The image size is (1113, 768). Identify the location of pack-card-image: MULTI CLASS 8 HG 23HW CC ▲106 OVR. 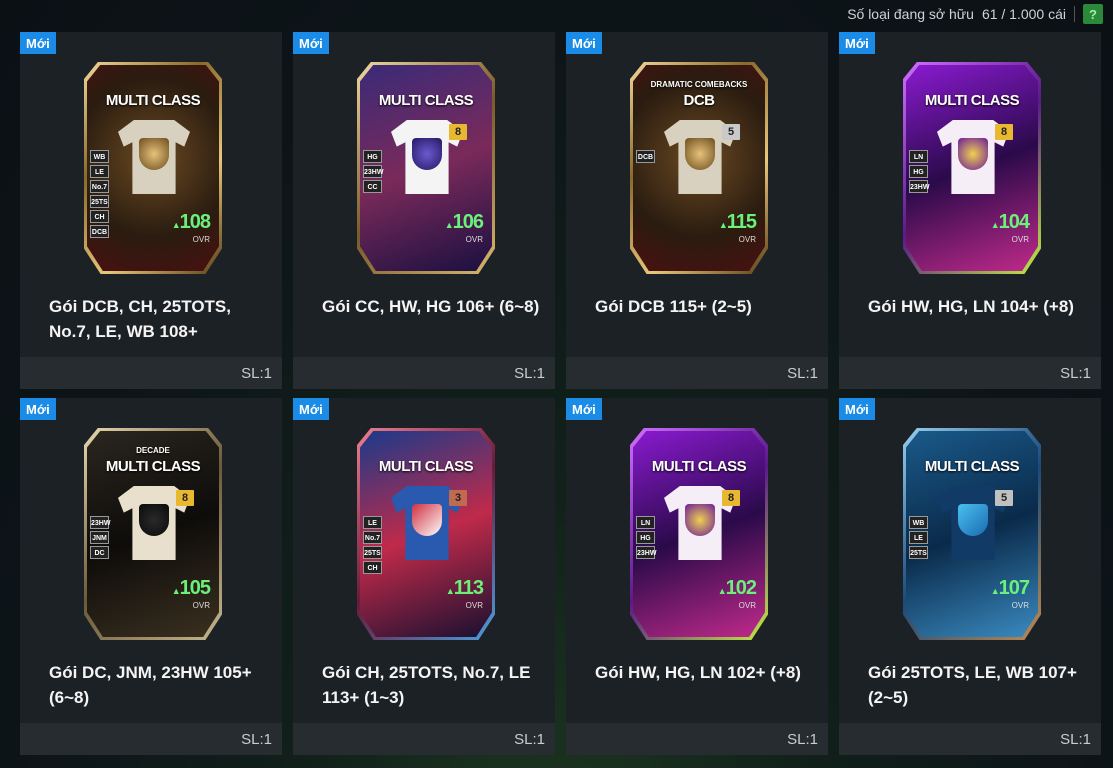
(426, 168).